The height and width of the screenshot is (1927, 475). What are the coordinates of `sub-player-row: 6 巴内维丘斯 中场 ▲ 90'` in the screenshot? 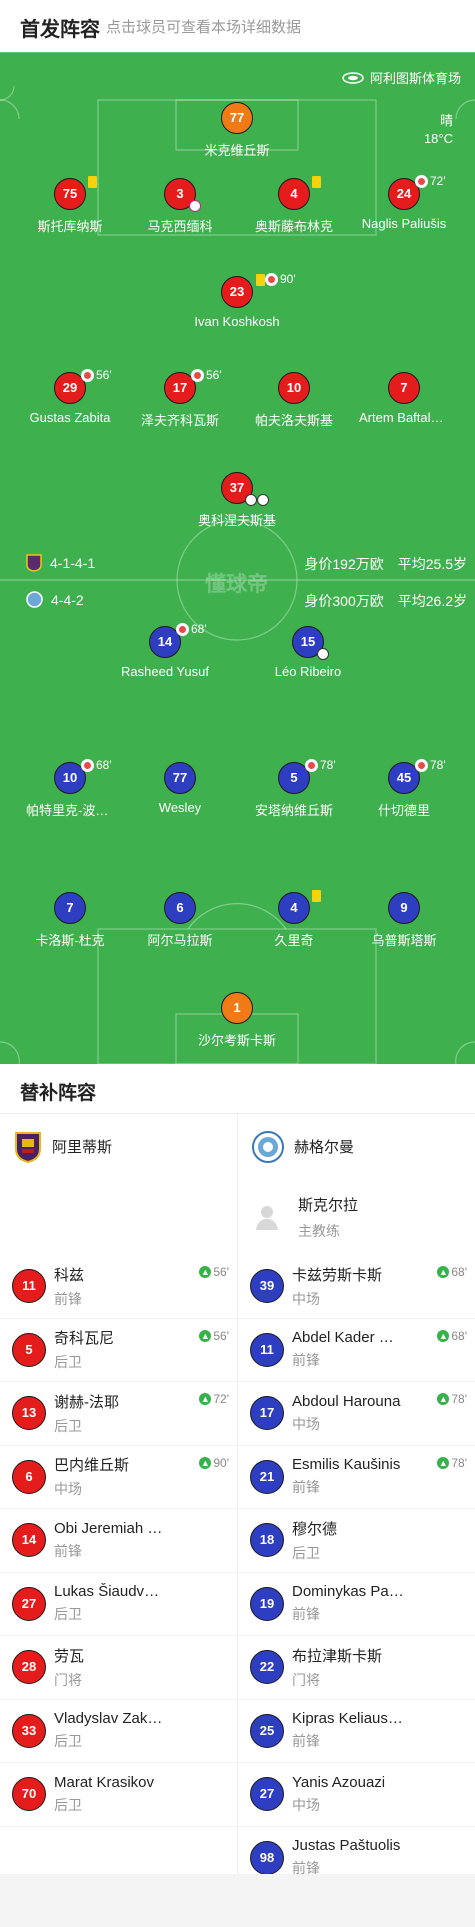 It's located at (118, 1477).